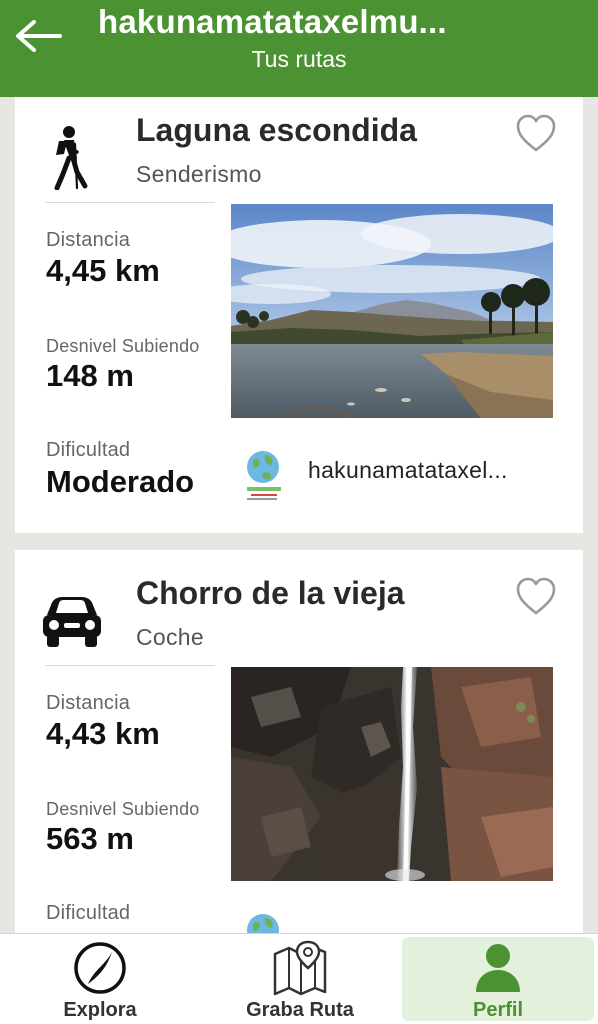 The image size is (598, 1024). Describe the element at coordinates (300, 1010) in the screenshot. I see `tab-label: Graba Ruta` at that location.